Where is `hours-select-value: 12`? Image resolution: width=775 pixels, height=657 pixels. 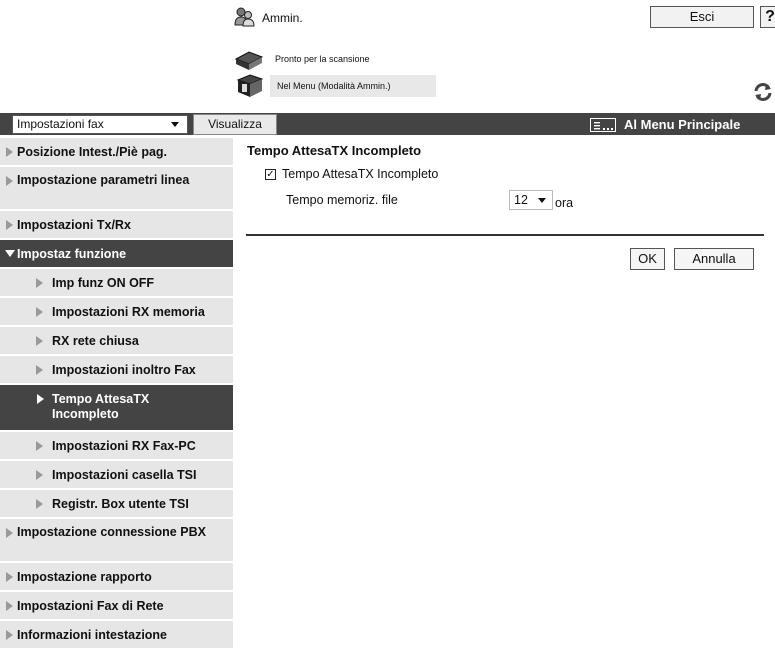
hours-select-value: 12 is located at coordinates (521, 200).